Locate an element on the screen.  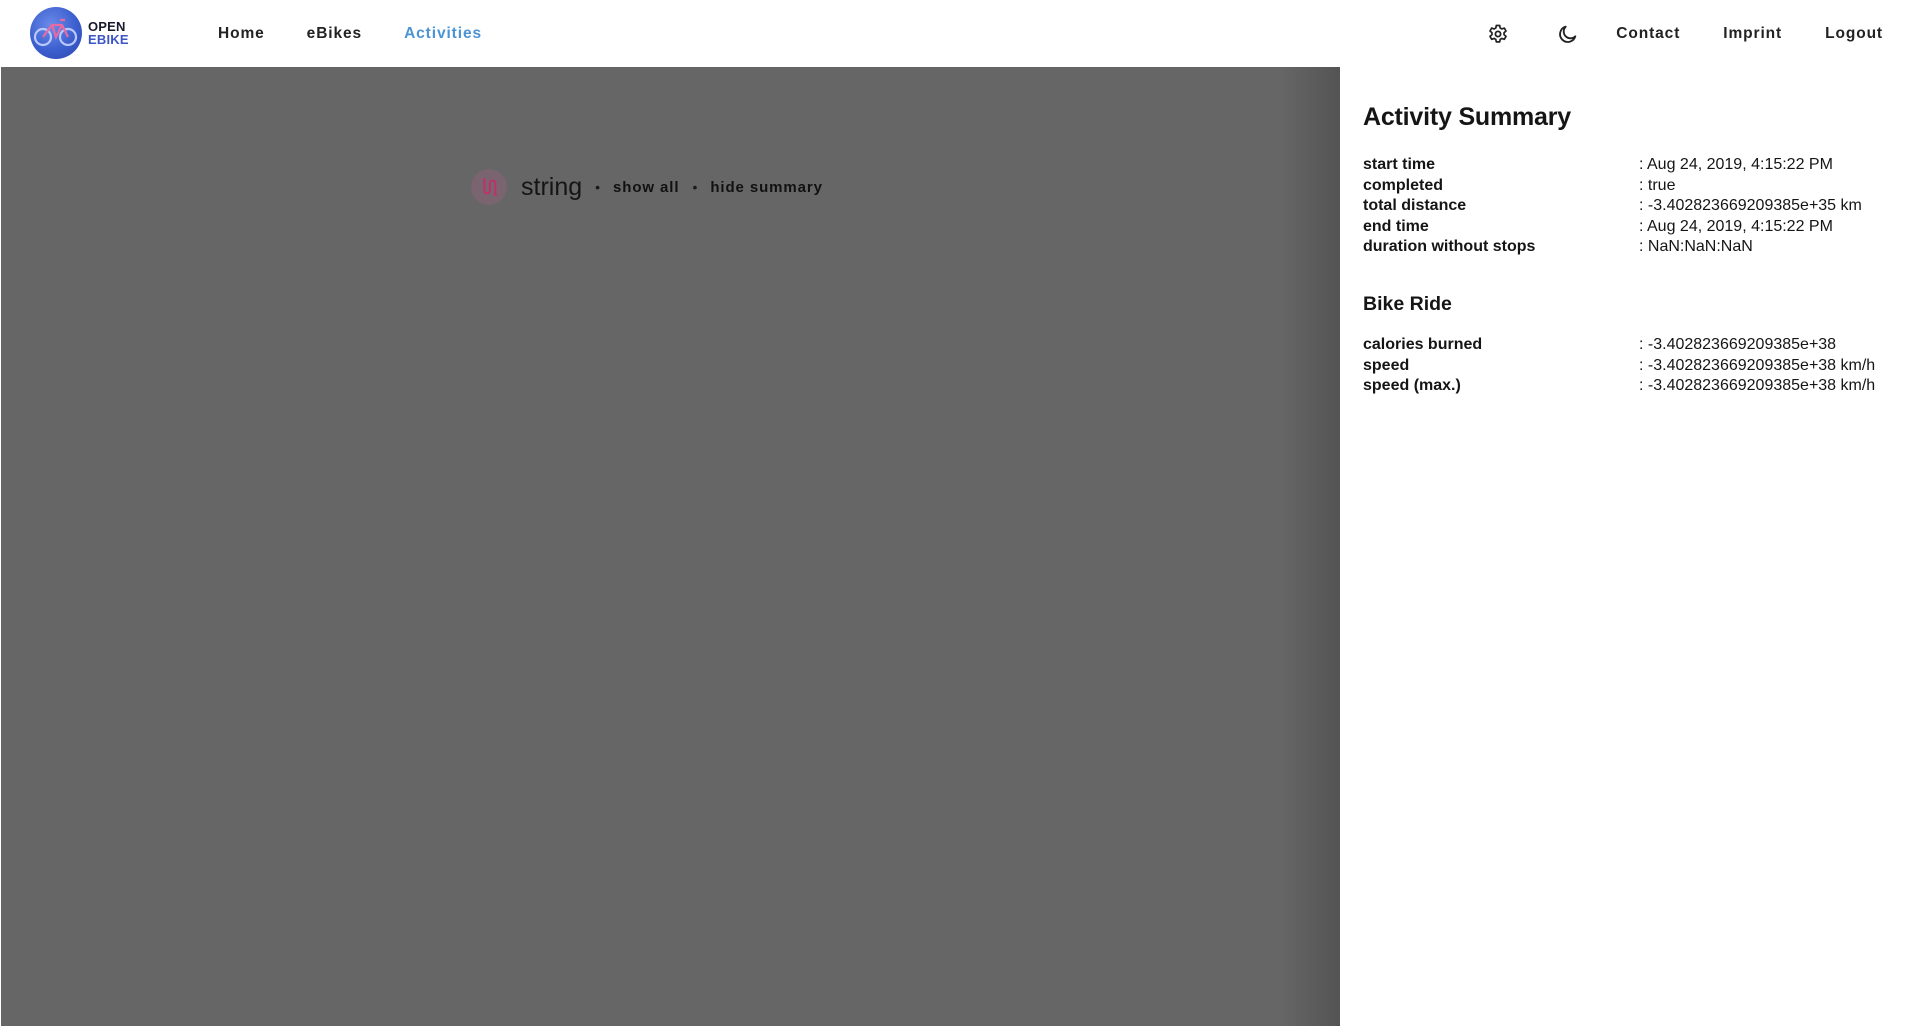
header-tools: Contact Imprint Logout is located at coordinates (1698, 33).